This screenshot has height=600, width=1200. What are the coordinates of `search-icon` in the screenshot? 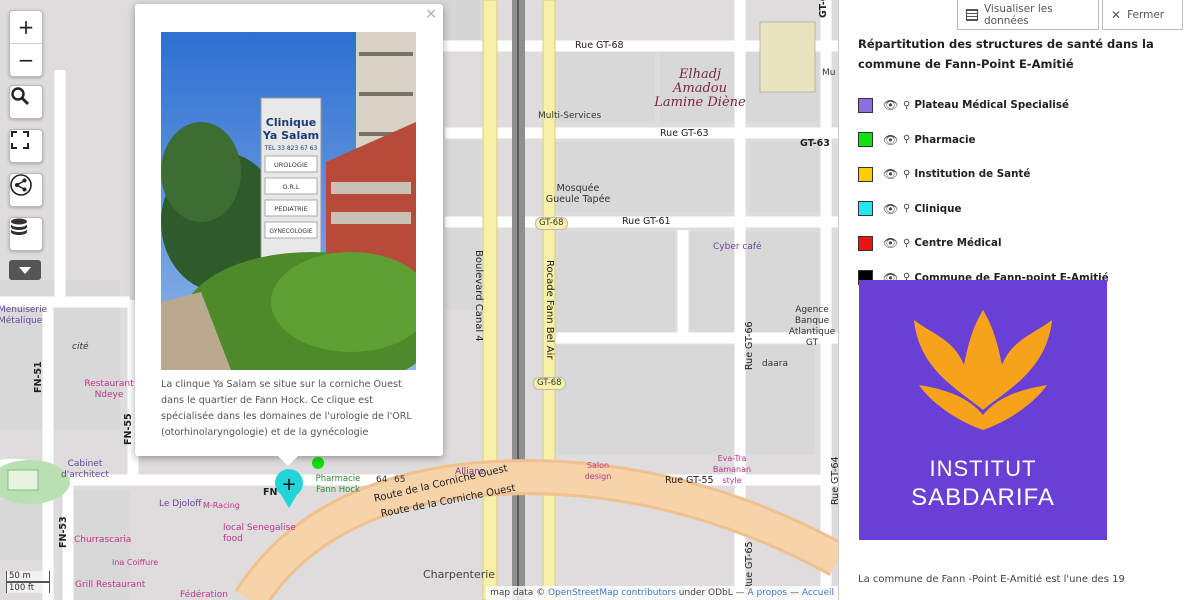 It's located at (26, 102).